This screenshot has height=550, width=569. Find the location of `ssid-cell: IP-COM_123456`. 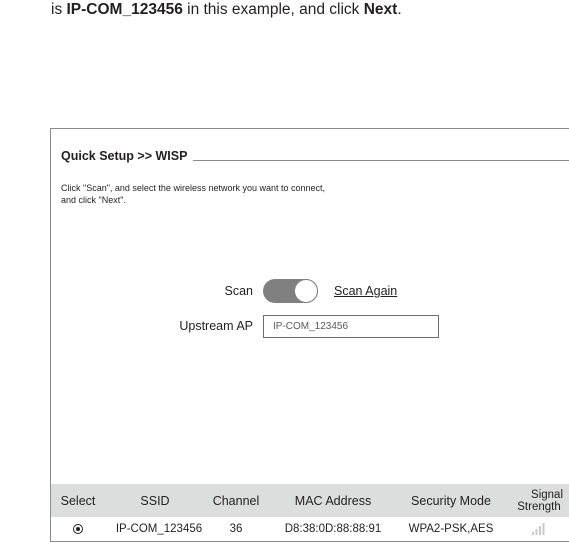

ssid-cell: IP-COM_123456 is located at coordinates (159, 529).